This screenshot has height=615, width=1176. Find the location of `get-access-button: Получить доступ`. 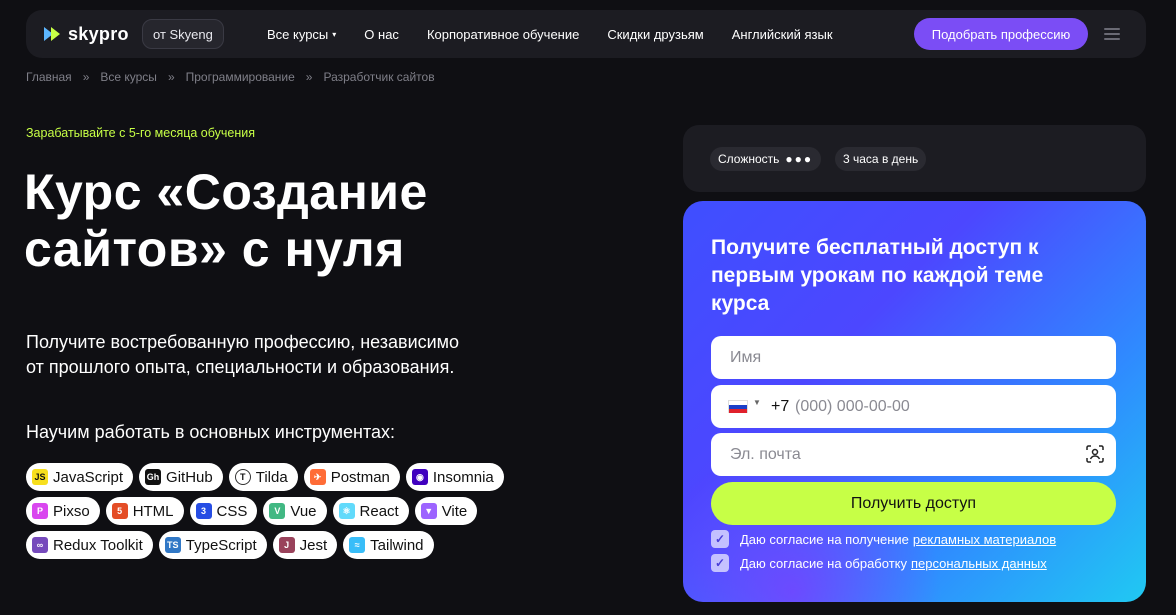

get-access-button: Получить доступ is located at coordinates (913, 503).